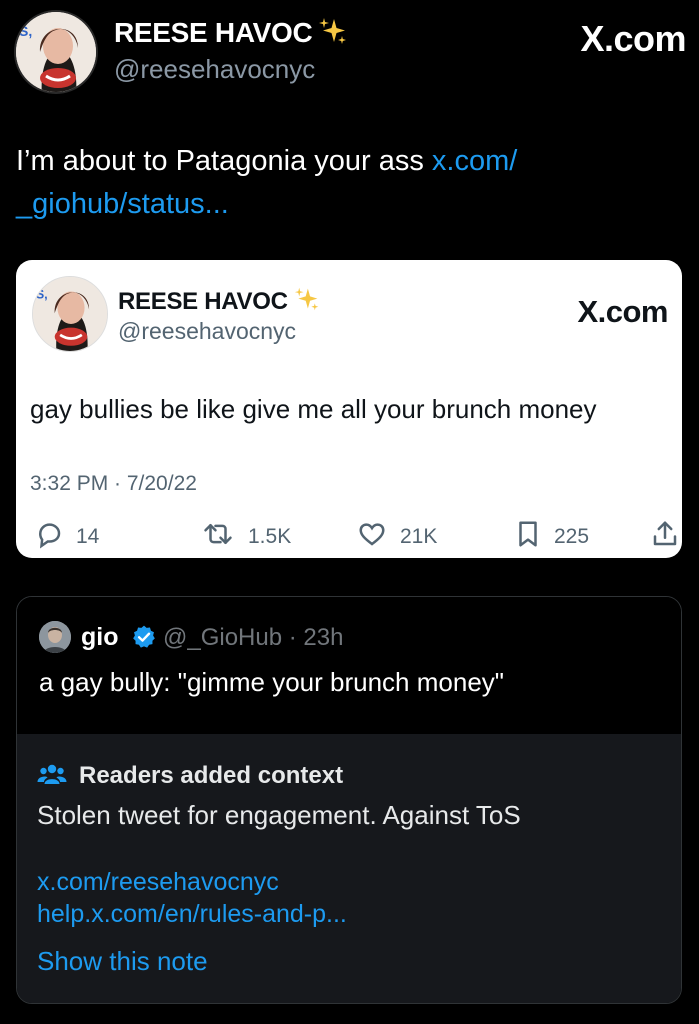  I want to click on card-timestamp: 3:32 PM · 7/20/22, so click(113, 484).